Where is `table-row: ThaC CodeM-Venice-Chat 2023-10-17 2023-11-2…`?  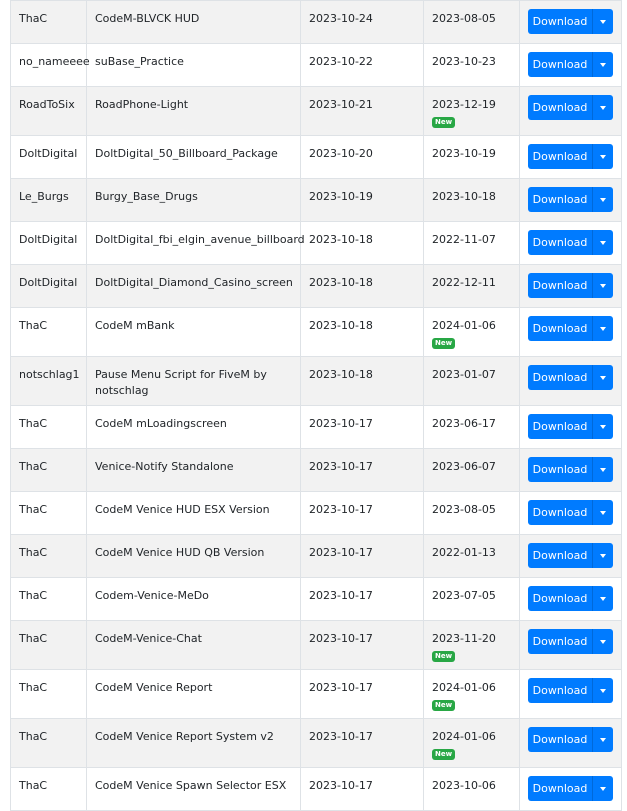
table-row: ThaC CodeM-Venice-Chat 2023-10-17 2023-11-2… is located at coordinates (316, 645).